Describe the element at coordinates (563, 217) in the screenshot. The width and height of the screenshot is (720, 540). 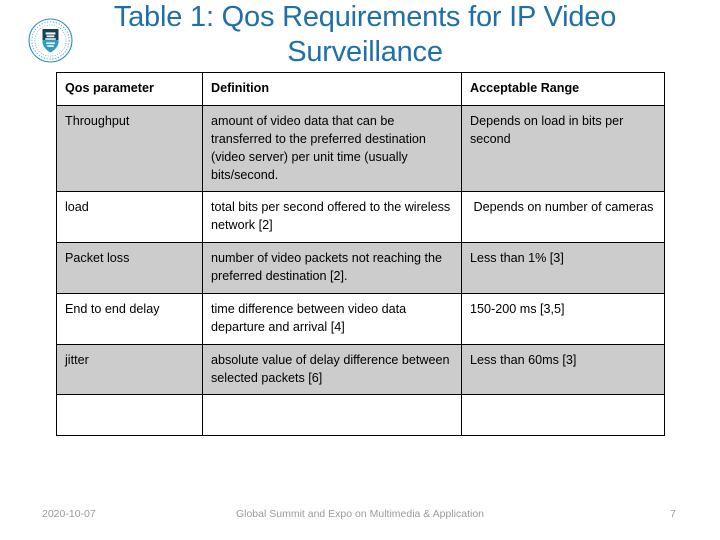
I see `cell-range: Depends on number of cameras` at that location.